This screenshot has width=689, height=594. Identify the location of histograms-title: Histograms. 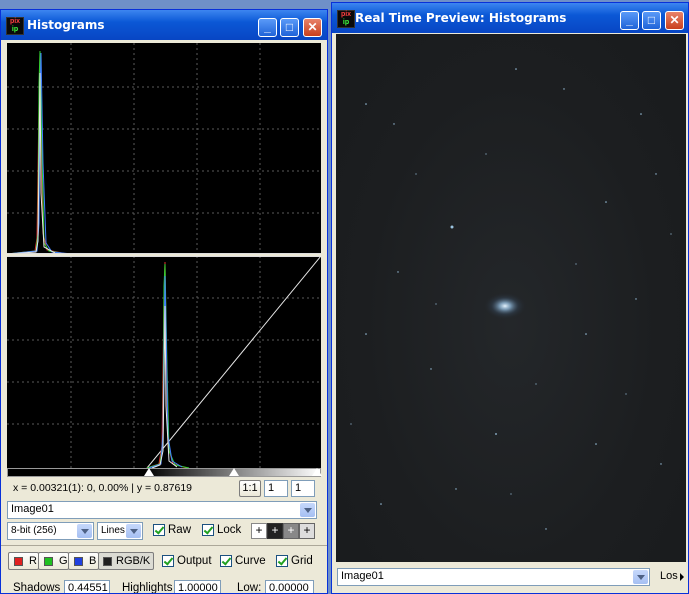
(66, 25).